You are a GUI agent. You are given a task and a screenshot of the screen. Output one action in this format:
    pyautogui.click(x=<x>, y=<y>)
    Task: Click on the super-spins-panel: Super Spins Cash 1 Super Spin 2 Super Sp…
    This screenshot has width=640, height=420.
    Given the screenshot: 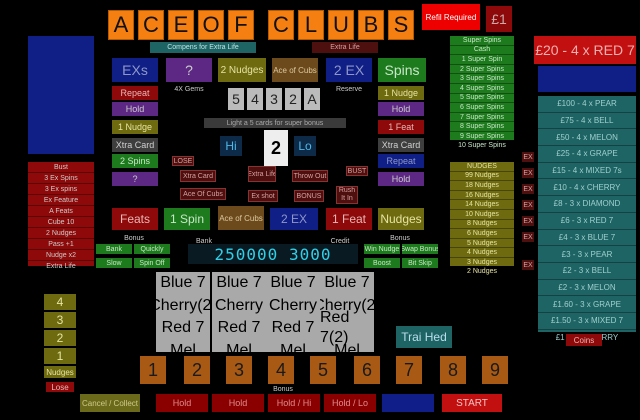 What is the action you would take?
    pyautogui.click(x=482, y=94)
    